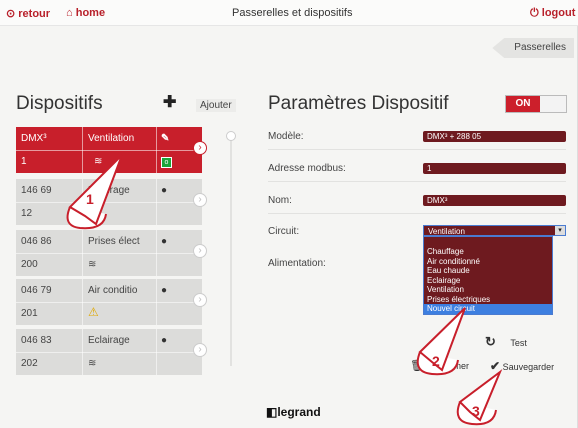  I want to click on delete-button: 🗑 rimer, so click(439, 365).